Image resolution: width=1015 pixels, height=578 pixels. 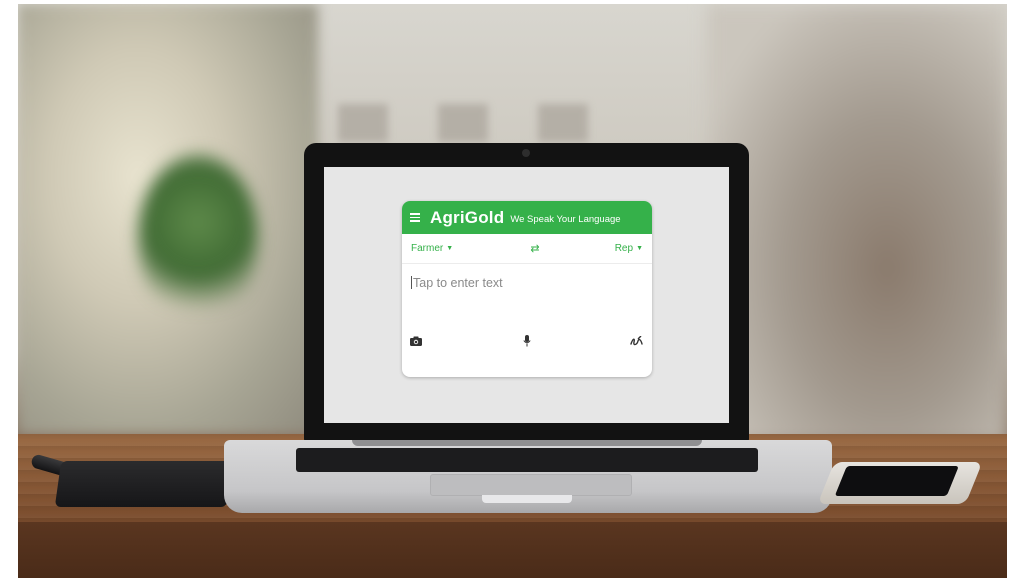 I want to click on brand-tagline: We Speak Your Language, so click(x=565, y=219).